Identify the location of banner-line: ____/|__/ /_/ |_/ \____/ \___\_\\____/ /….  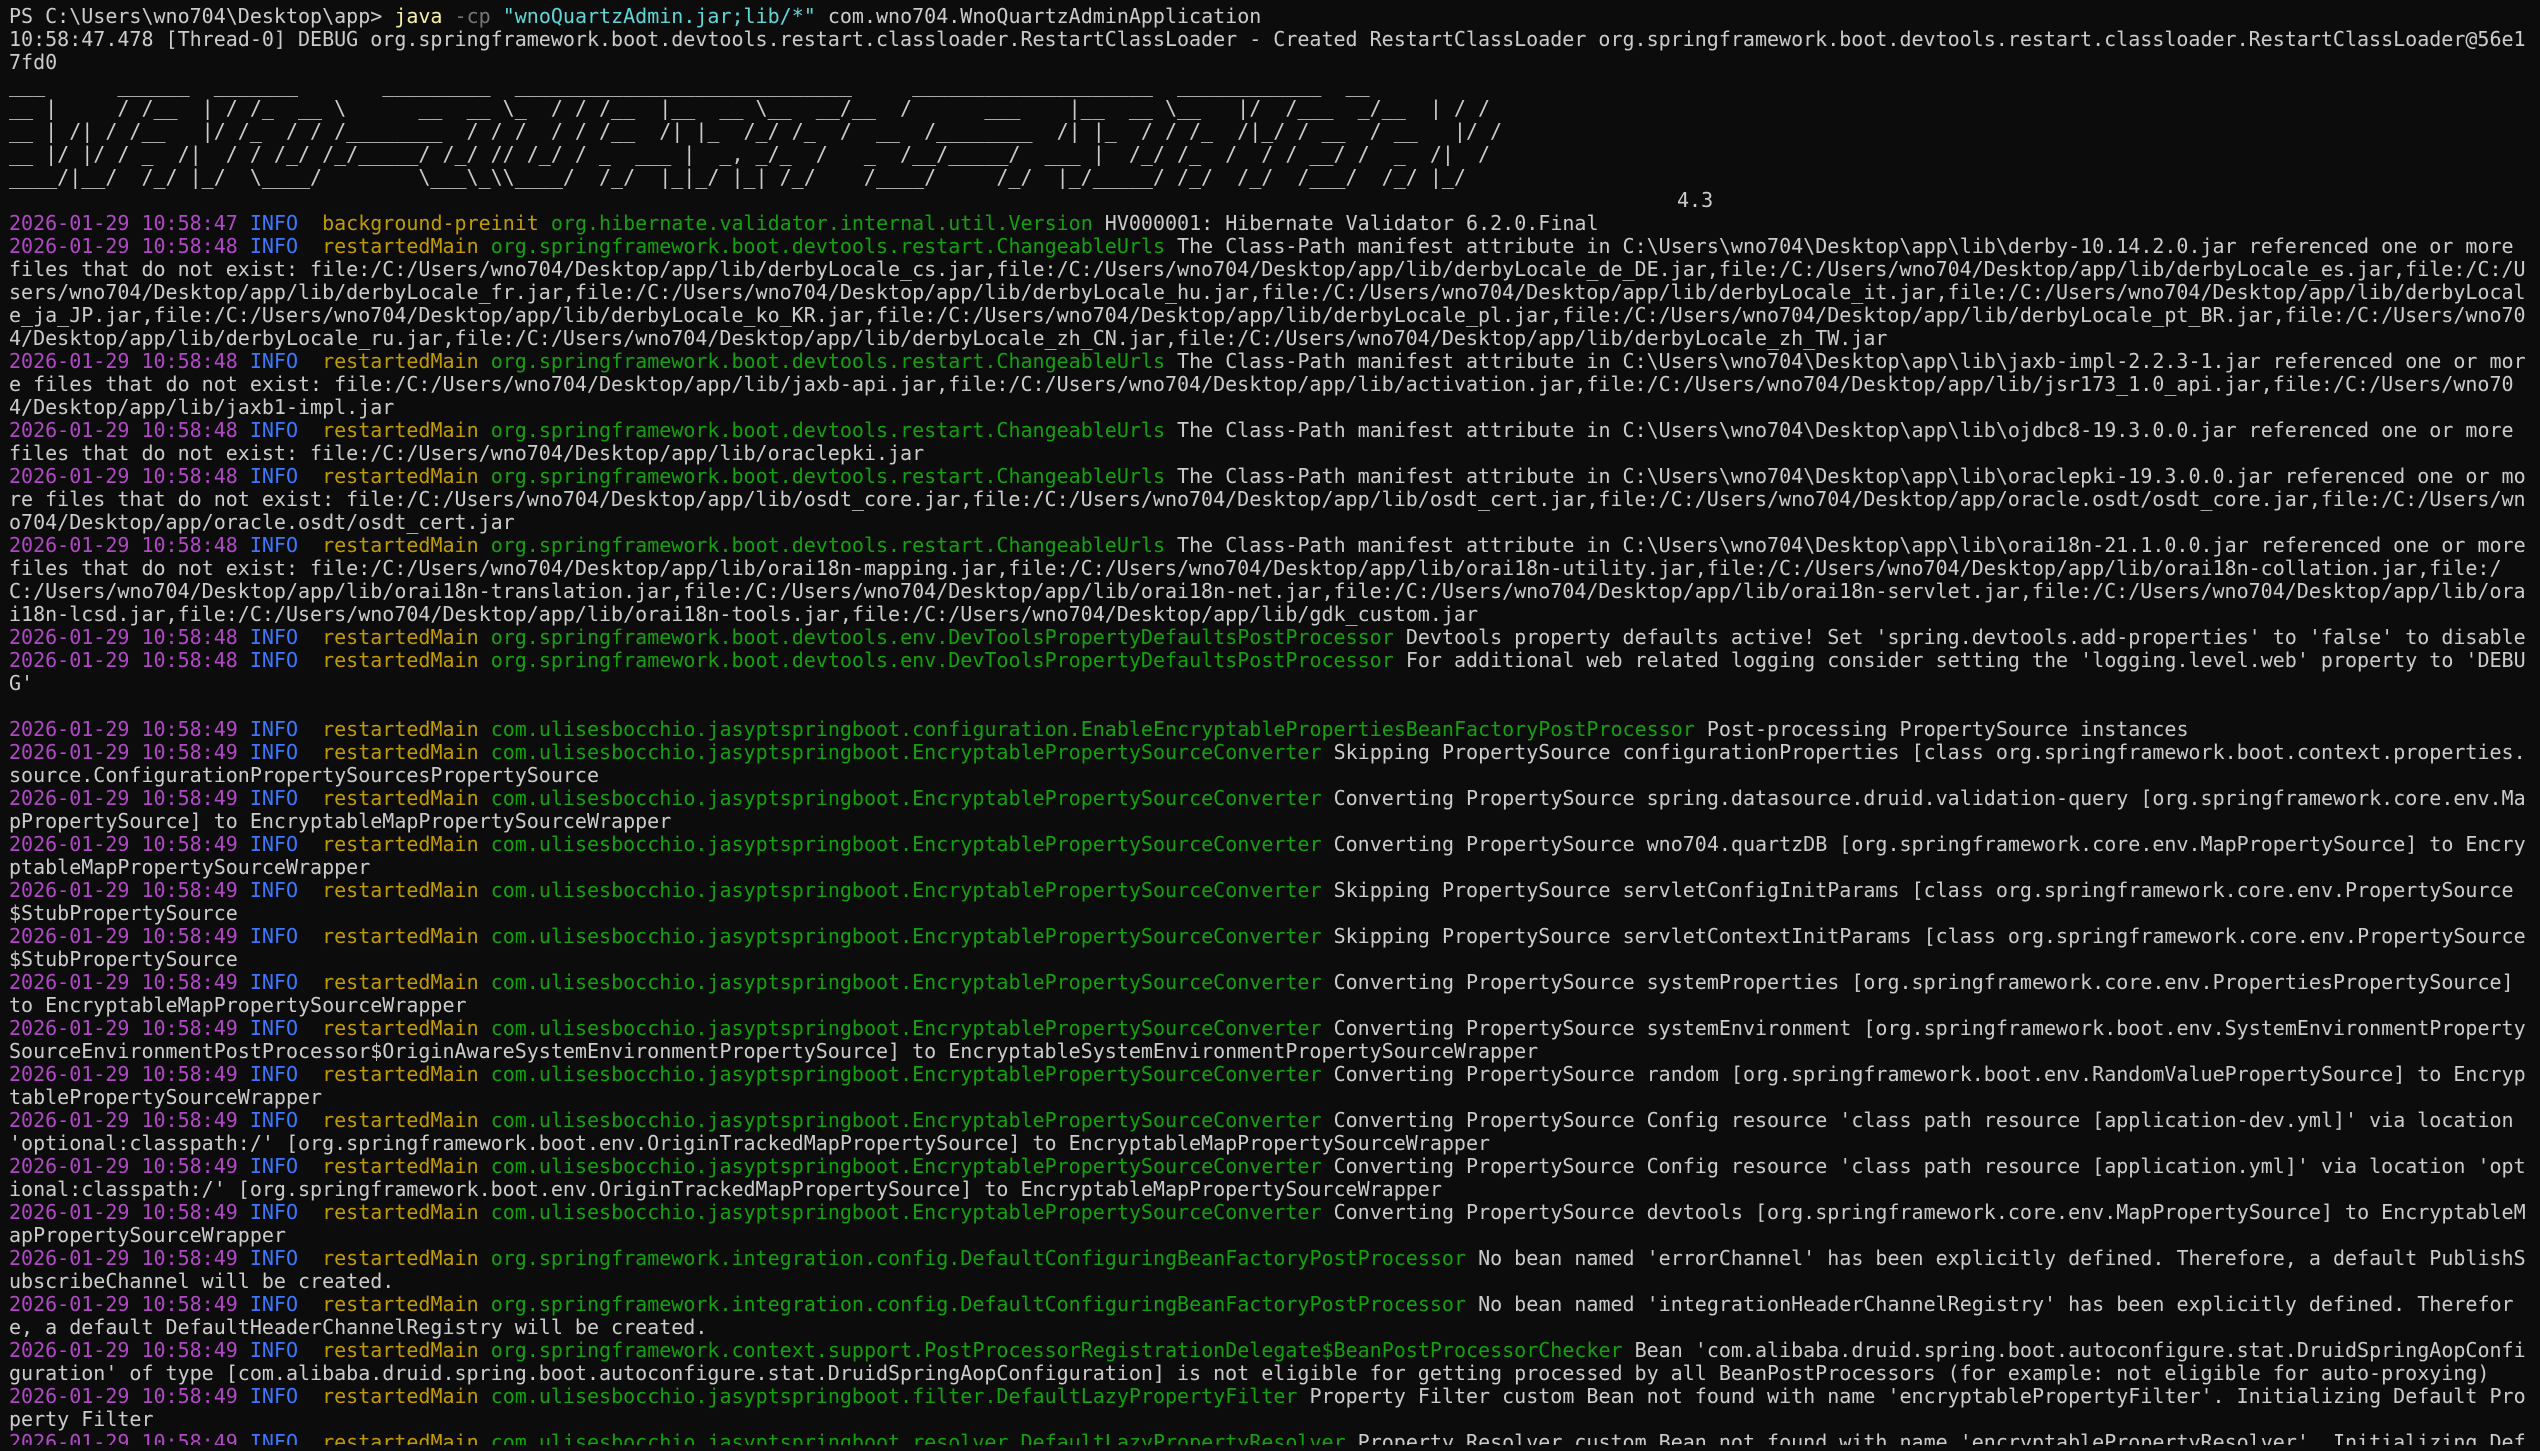
(737, 177).